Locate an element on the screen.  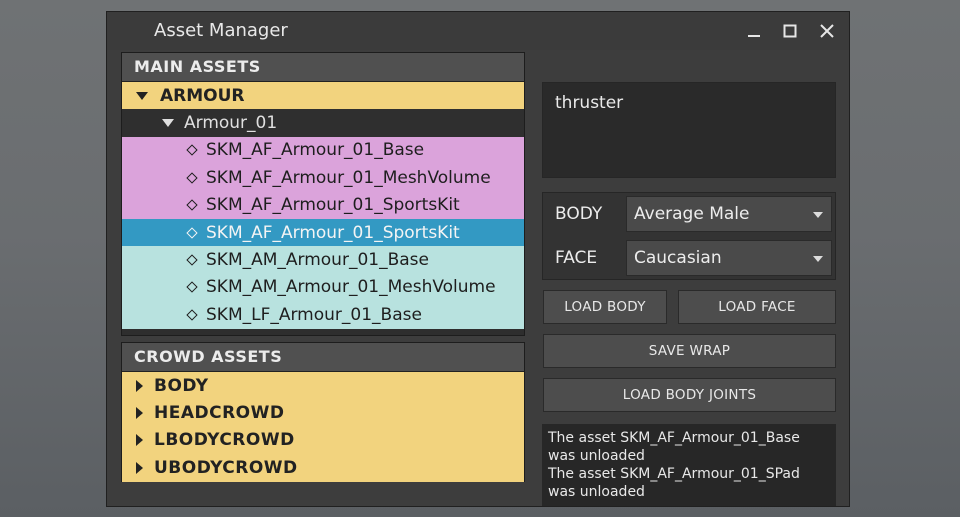
tree-item: SKM_AM_Armour_01_Base is located at coordinates (323, 260).